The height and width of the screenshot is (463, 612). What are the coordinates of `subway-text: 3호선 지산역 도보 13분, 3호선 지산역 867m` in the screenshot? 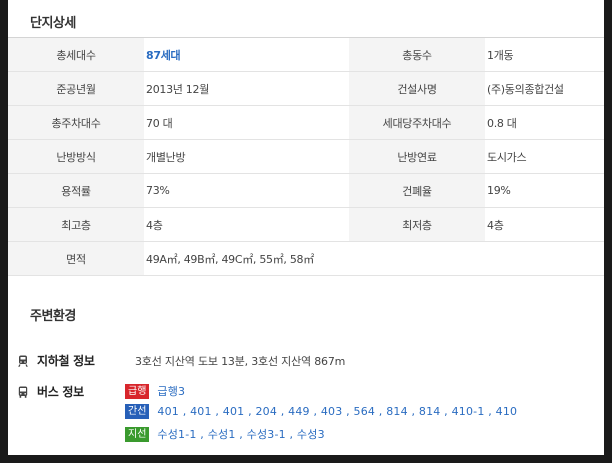 It's located at (240, 361).